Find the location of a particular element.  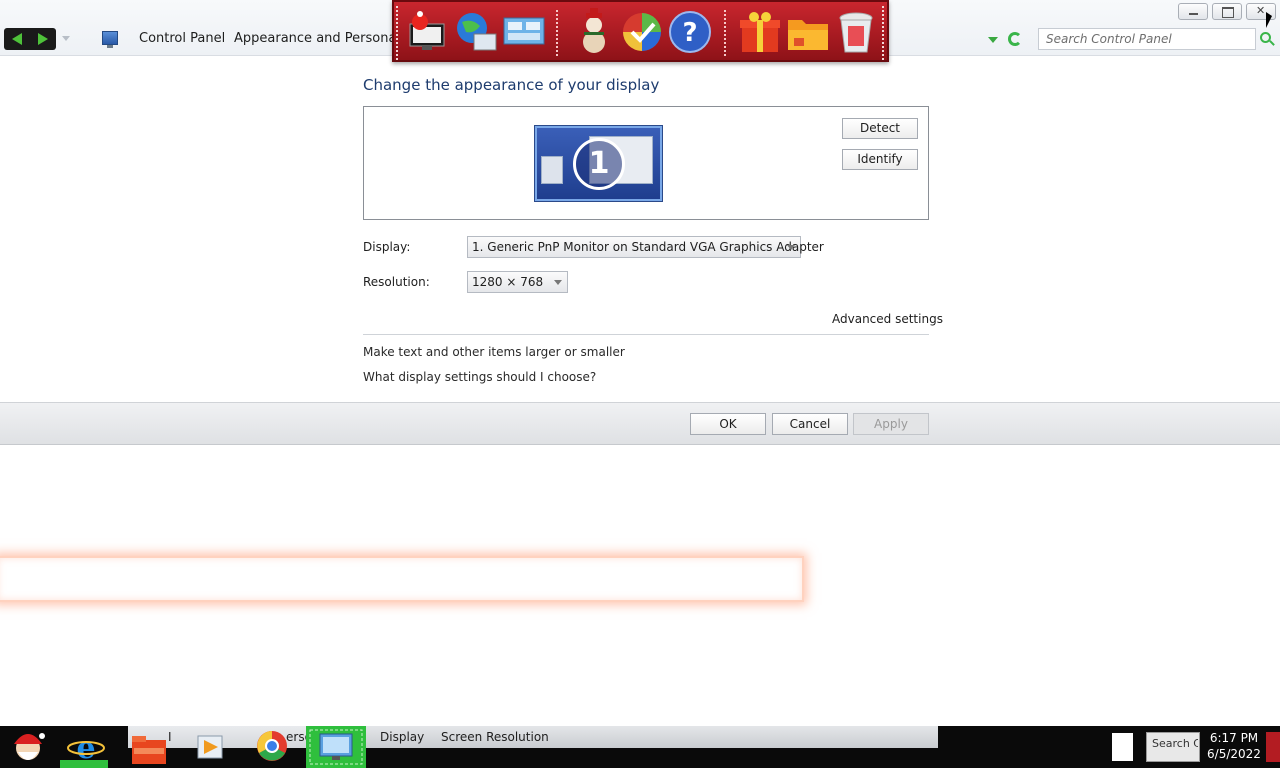

breadcrumb-appearance: Appearance and Personalization is located at coordinates (314, 38).